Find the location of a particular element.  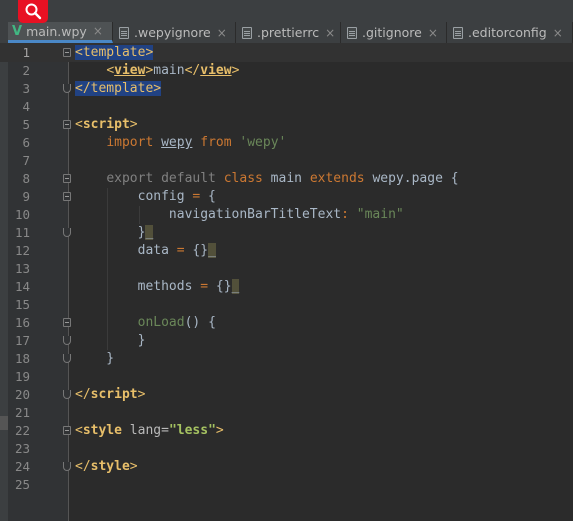

line-number: 24 is located at coordinates (22, 466).